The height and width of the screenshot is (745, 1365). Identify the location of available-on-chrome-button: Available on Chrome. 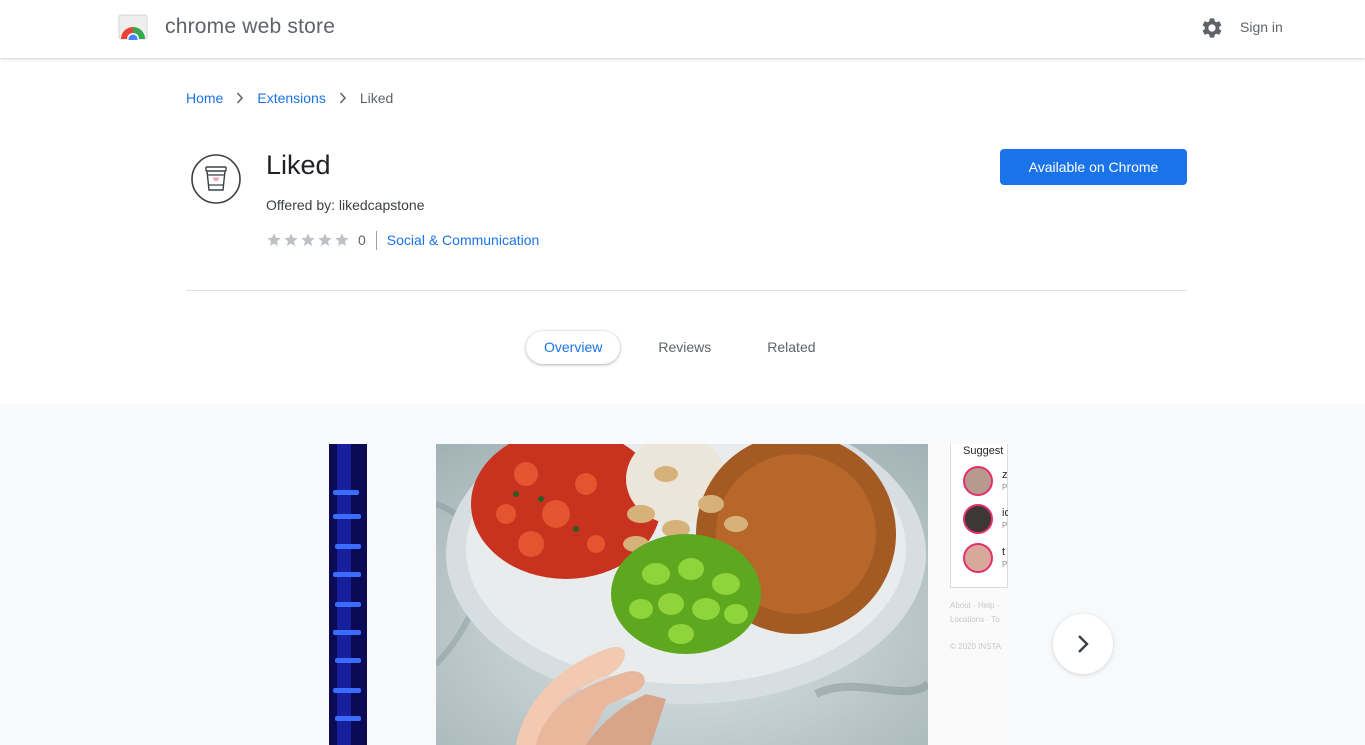
(1093, 167).